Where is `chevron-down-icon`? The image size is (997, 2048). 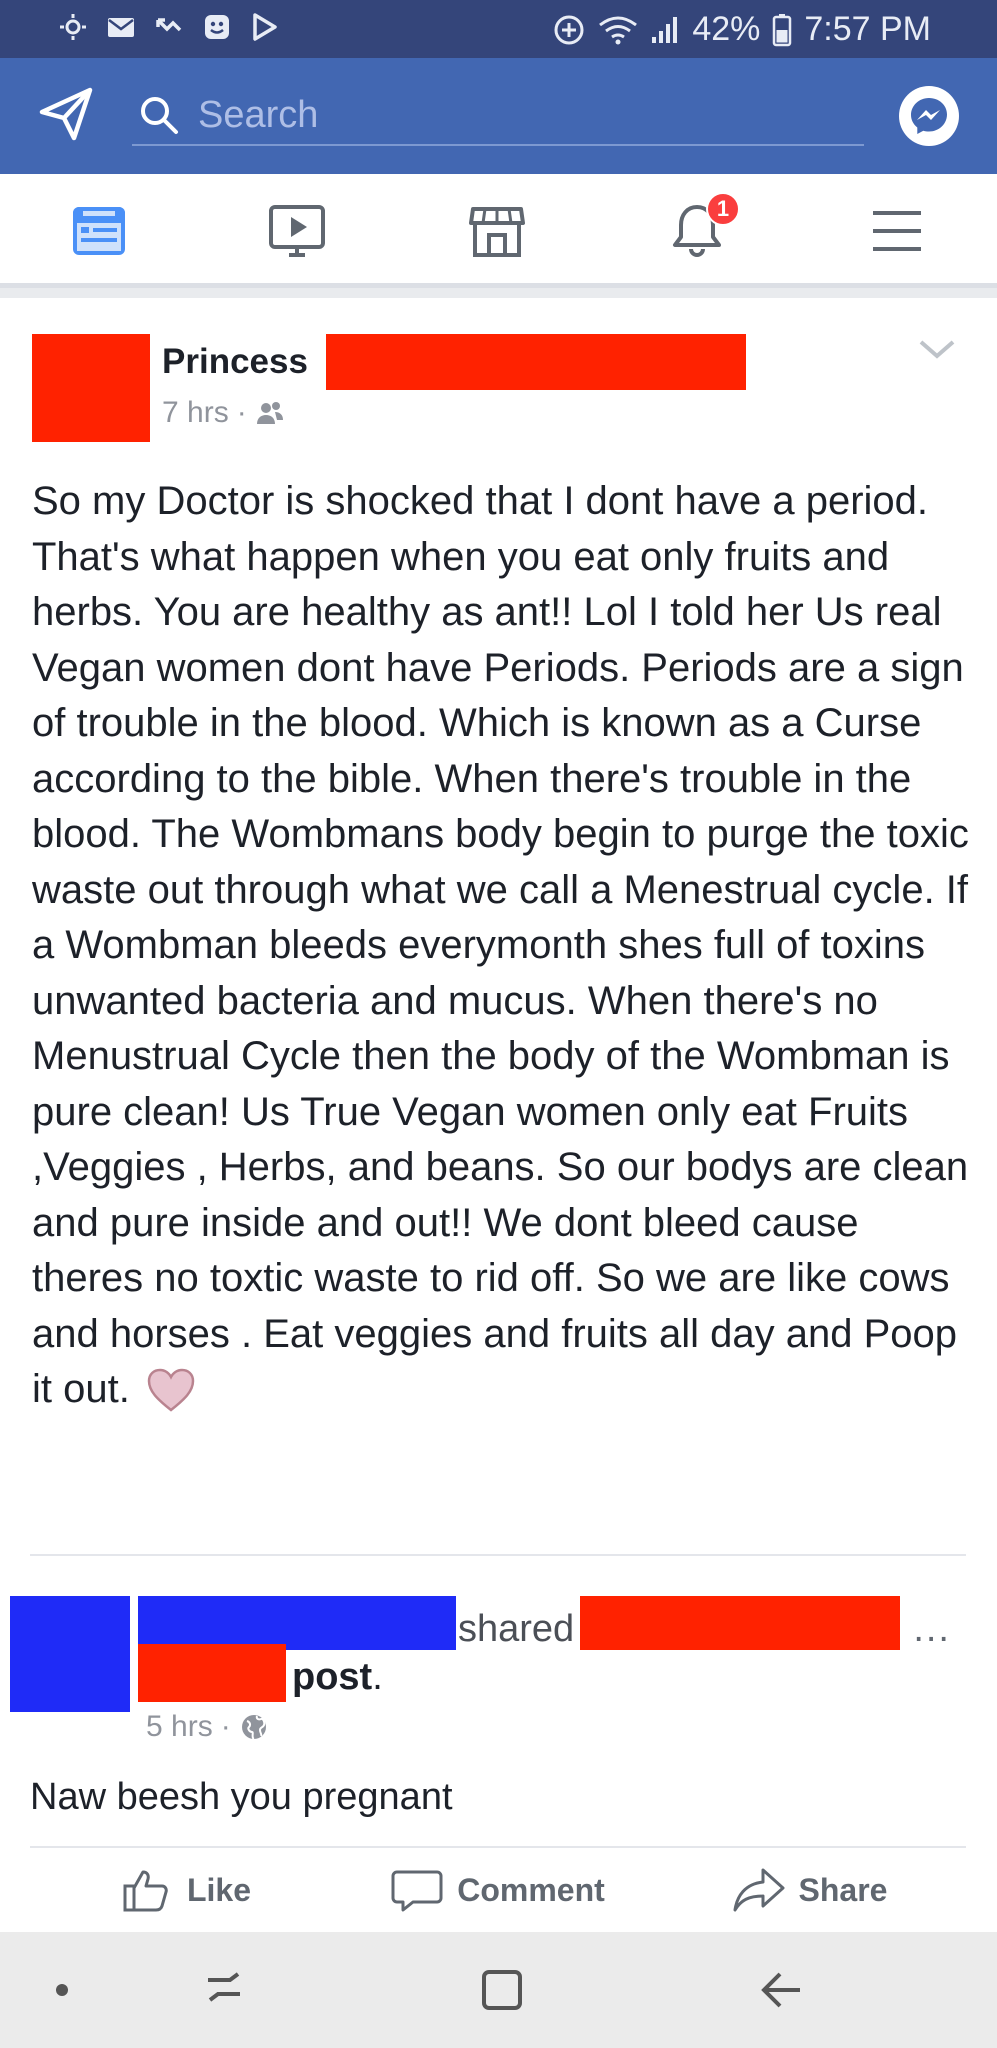
chevron-down-icon is located at coordinates (937, 349).